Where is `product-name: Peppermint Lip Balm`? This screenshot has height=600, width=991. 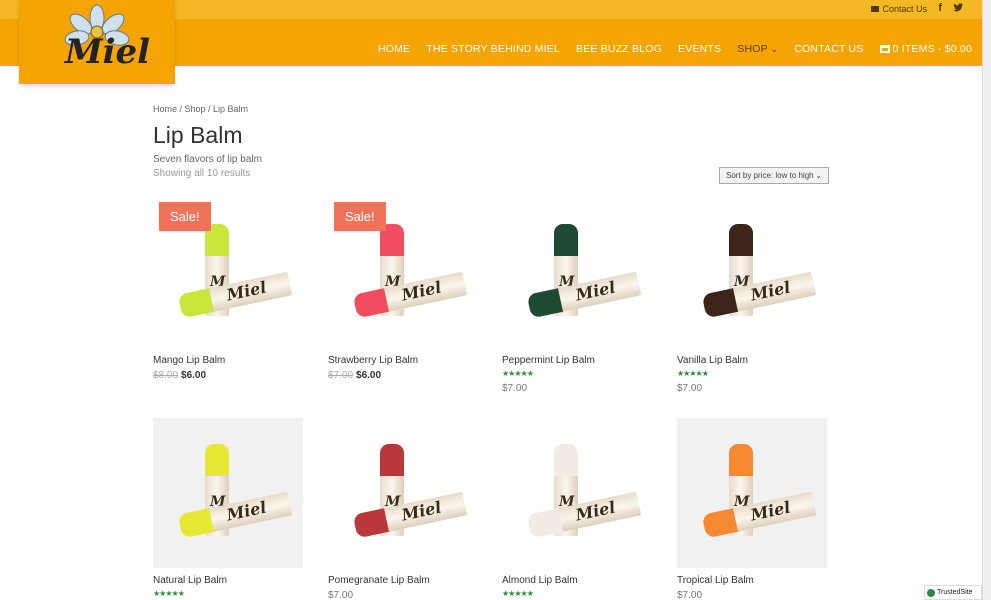 product-name: Peppermint Lip Balm is located at coordinates (548, 360).